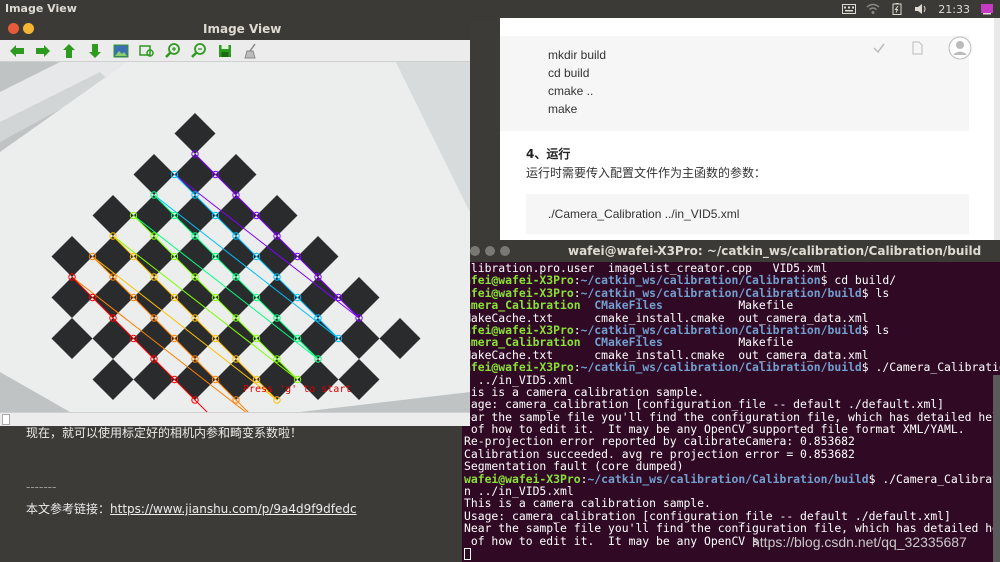  What do you see at coordinates (646, 173) in the screenshot?
I see `section-paragraph: 运行时需要传入配置文件作为主函数的参数：` at bounding box center [646, 173].